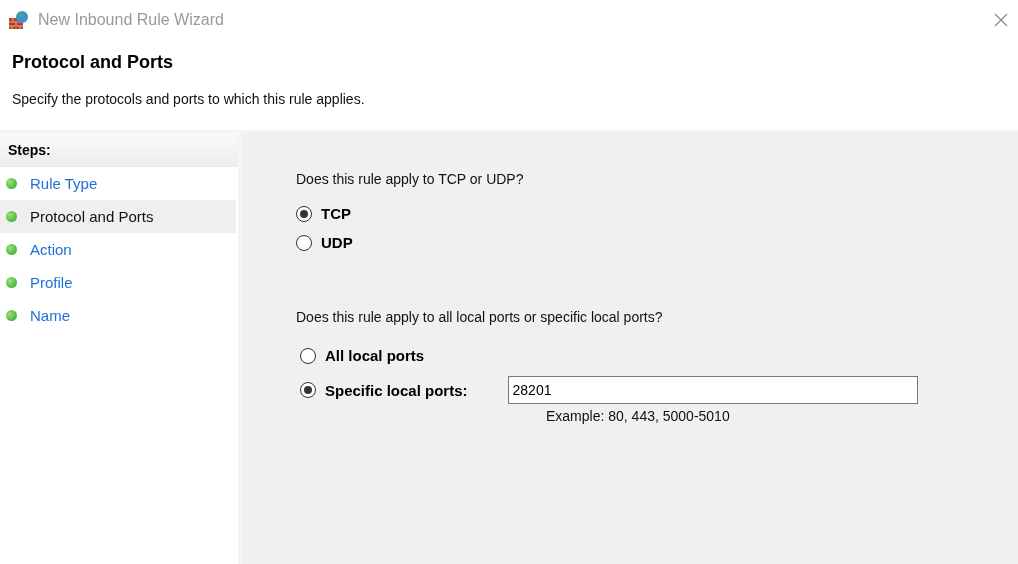  Describe the element at coordinates (638, 416) in the screenshot. I see `example-hint: Example: 80, 443, 5000-5010` at that location.